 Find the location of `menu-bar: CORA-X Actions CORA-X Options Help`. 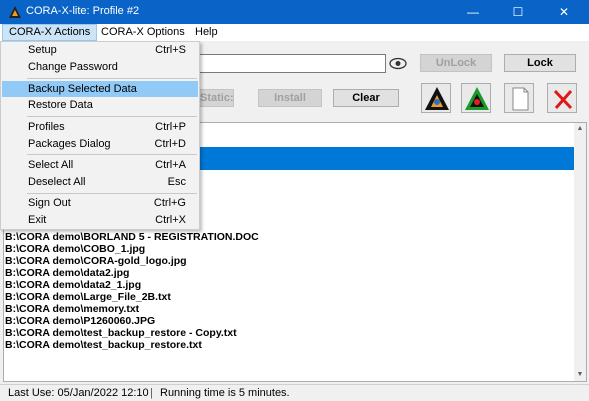

menu-bar: CORA-X Actions CORA-X Options Help is located at coordinates (294, 32).